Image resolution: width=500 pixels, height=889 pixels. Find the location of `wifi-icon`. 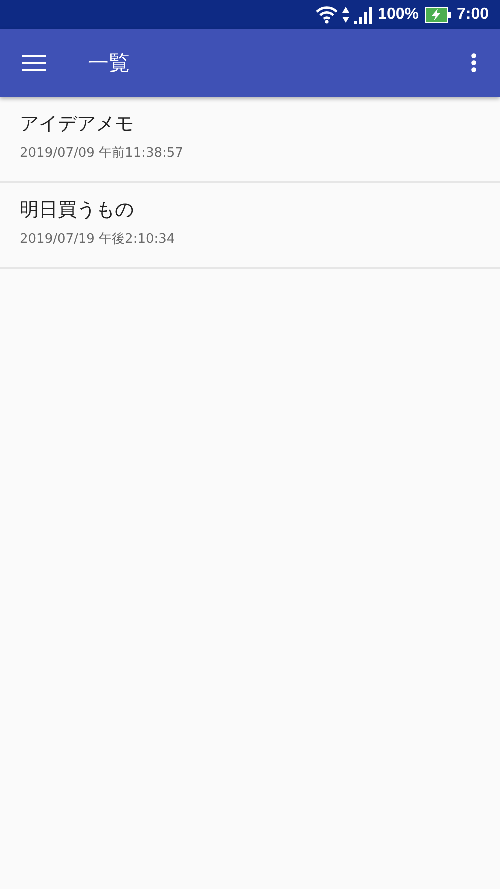

wifi-icon is located at coordinates (327, 15).